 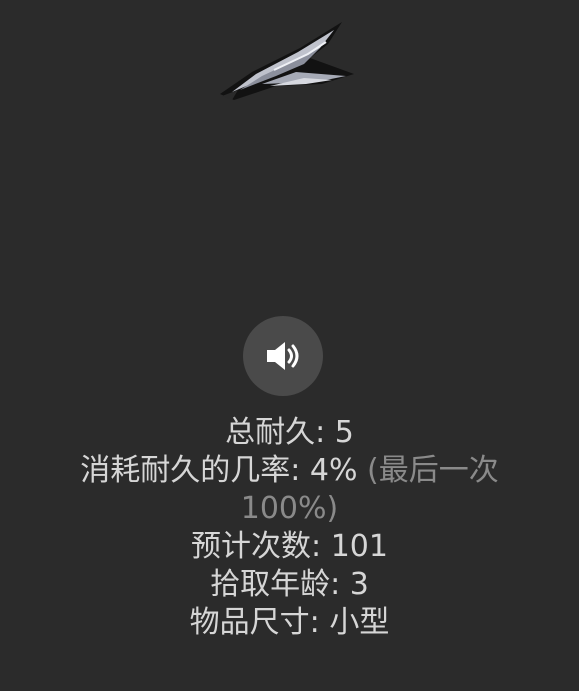 I want to click on speaker-icon, so click(x=283, y=356).